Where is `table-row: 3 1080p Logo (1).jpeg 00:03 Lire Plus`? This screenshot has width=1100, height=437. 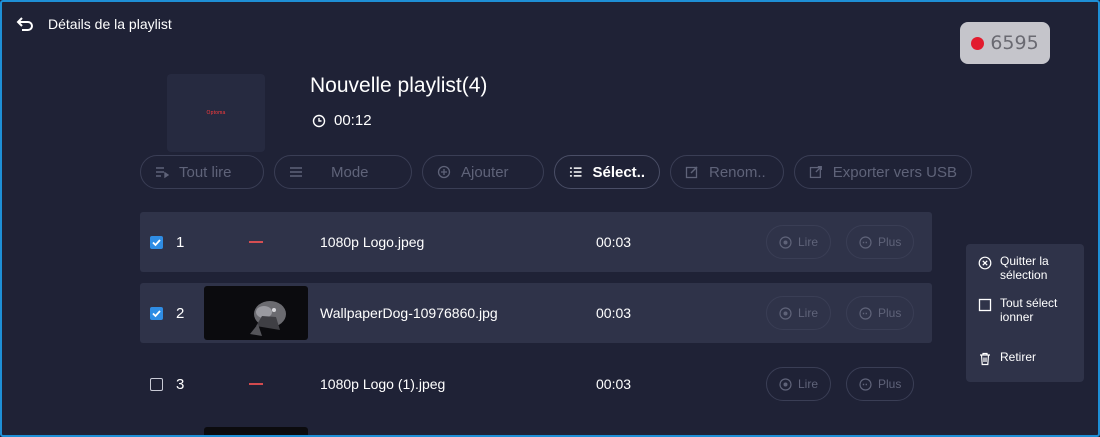 table-row: 3 1080p Logo (1).jpeg 00:03 Lire Plus is located at coordinates (536, 384).